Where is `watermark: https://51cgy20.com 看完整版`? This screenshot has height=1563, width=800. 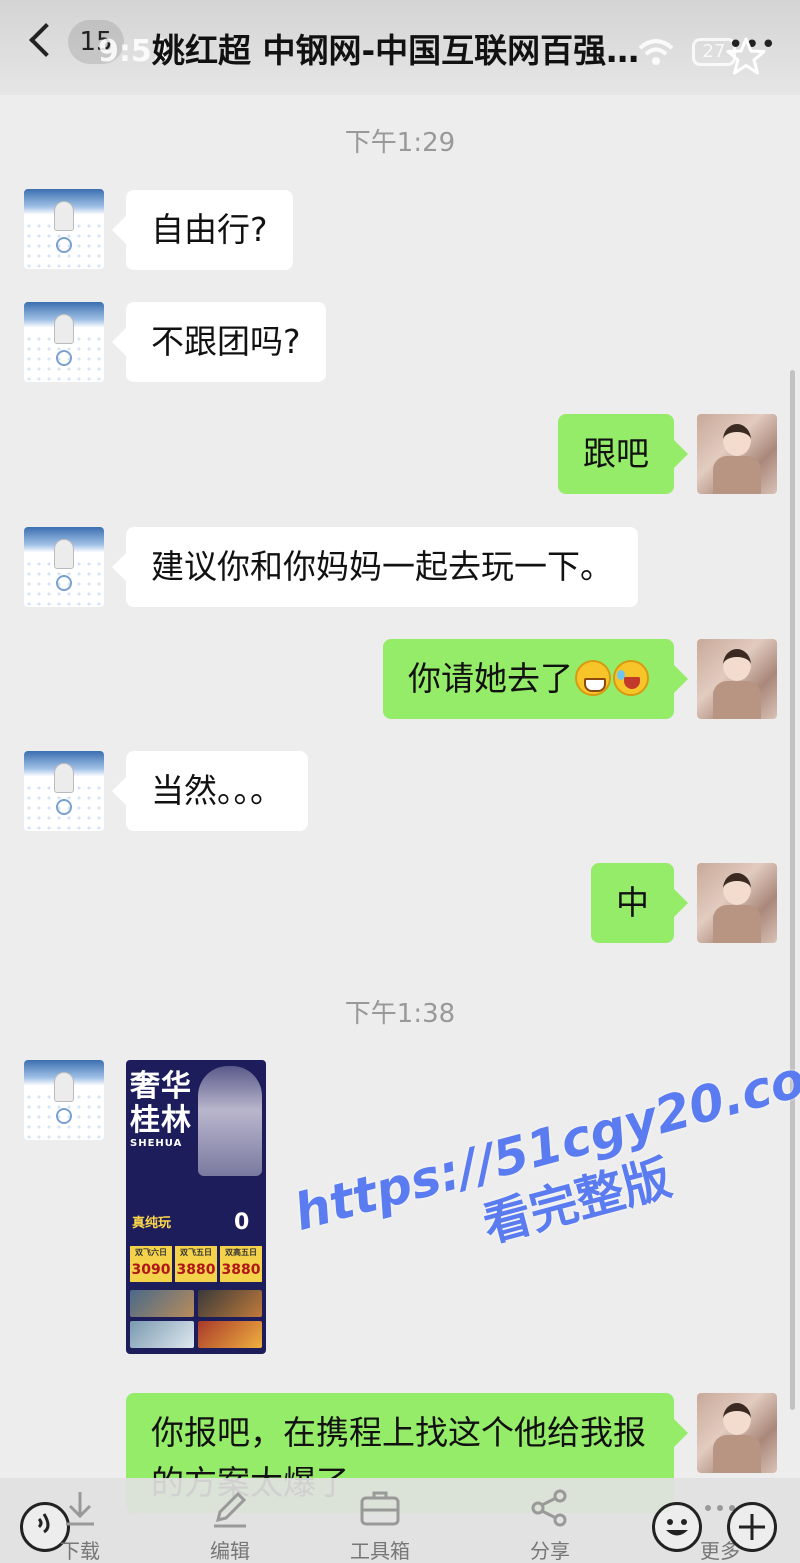 watermark: https://51cgy20.com 看完整版 is located at coordinates (544, 1169).